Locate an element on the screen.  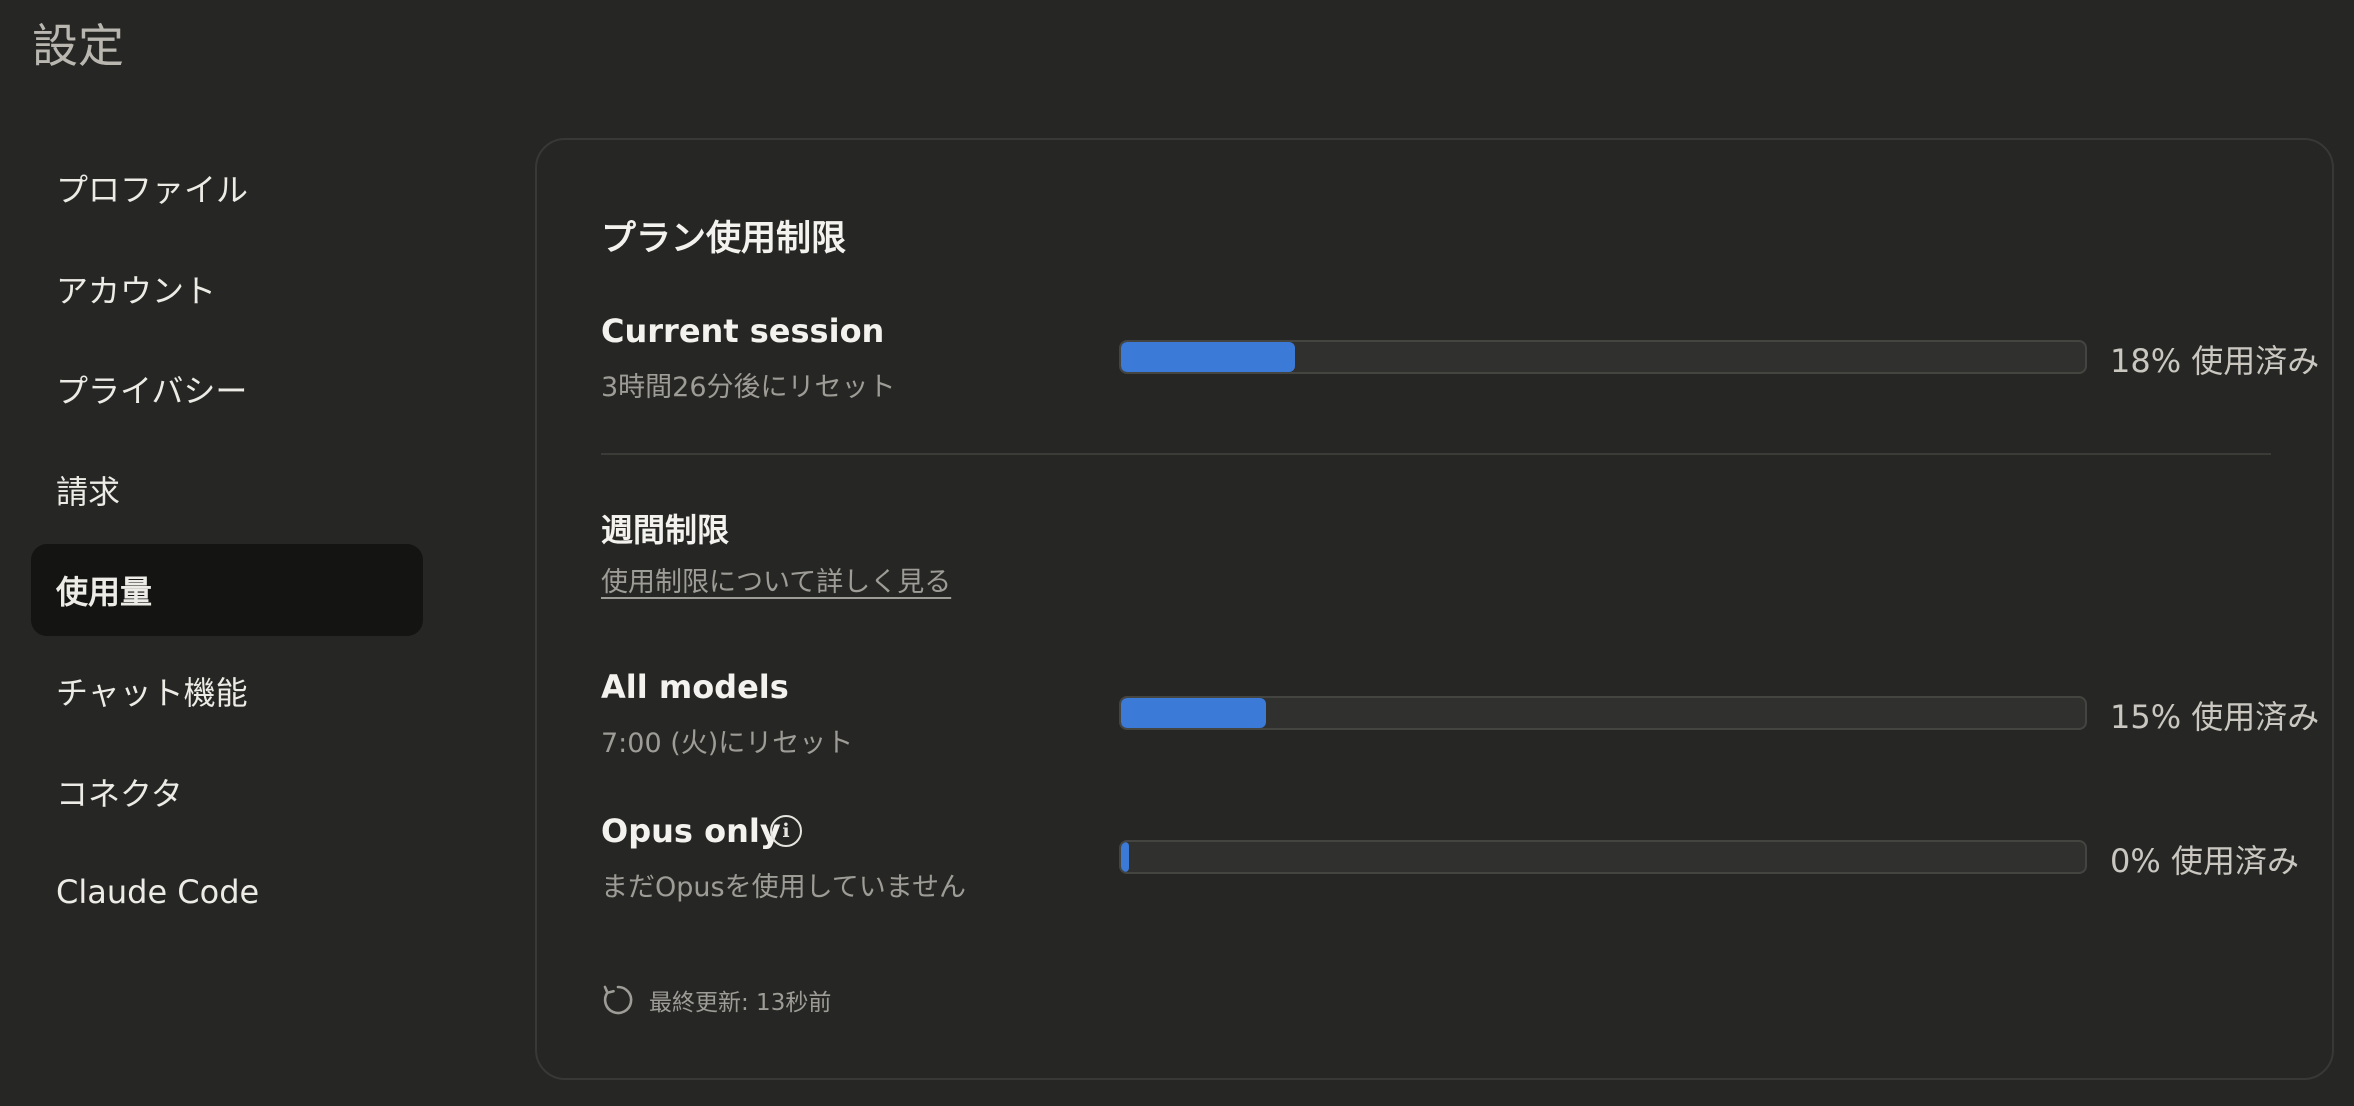
current-session-reset: 3時間26分後にリセット is located at coordinates (748, 387).